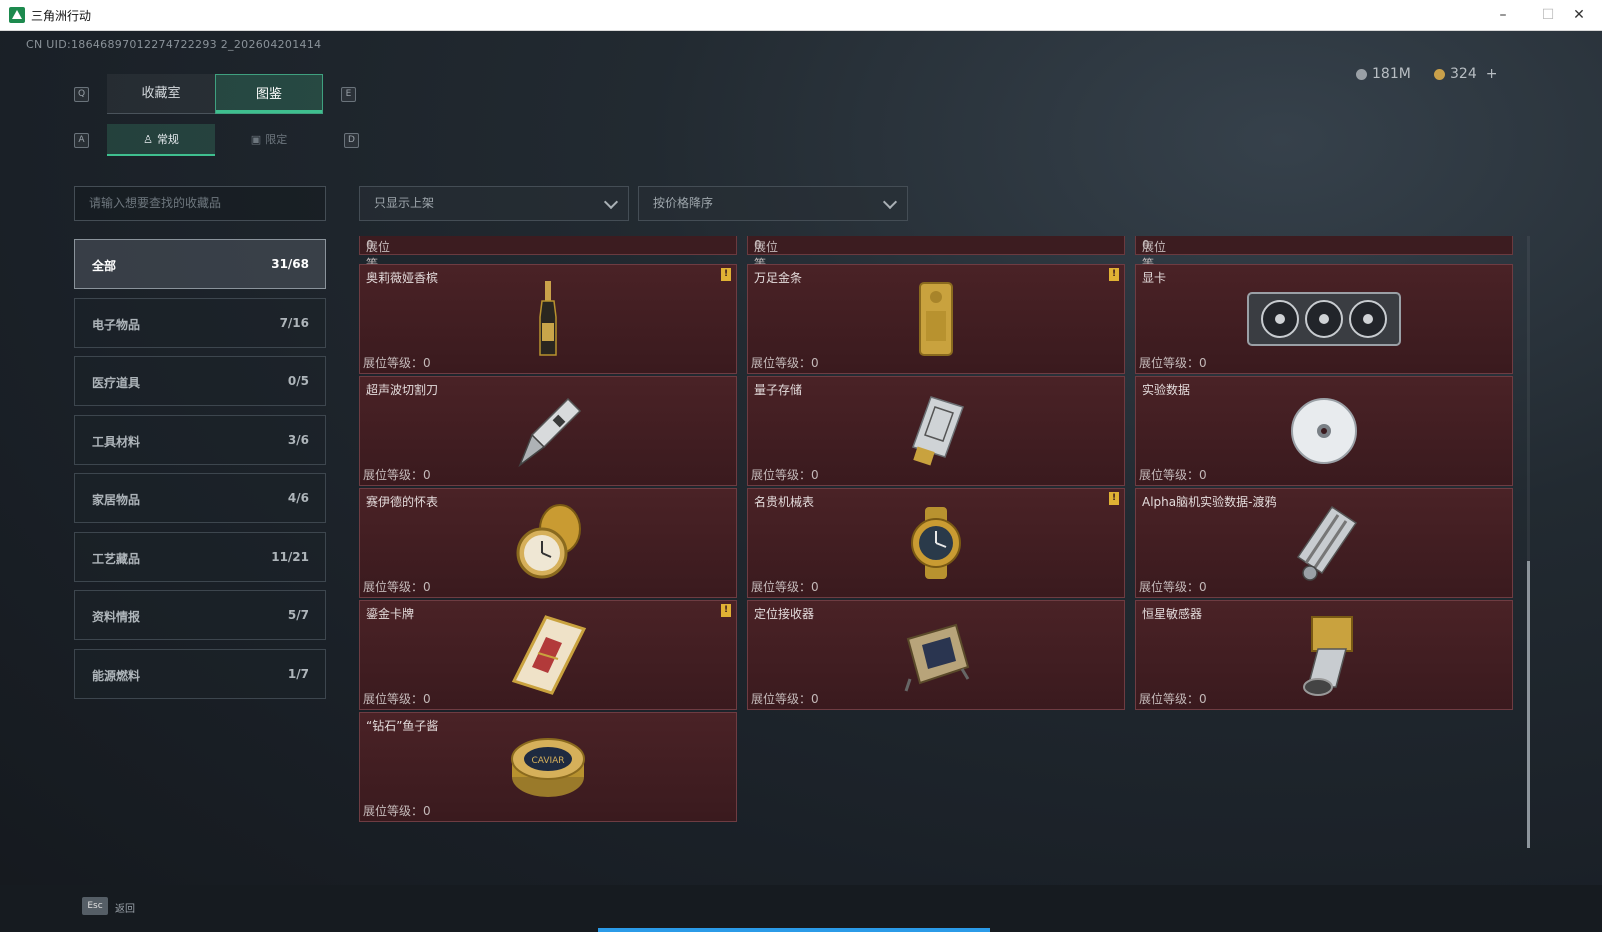  I want to click on category-tools: 工具材料 3/6, so click(200, 439).